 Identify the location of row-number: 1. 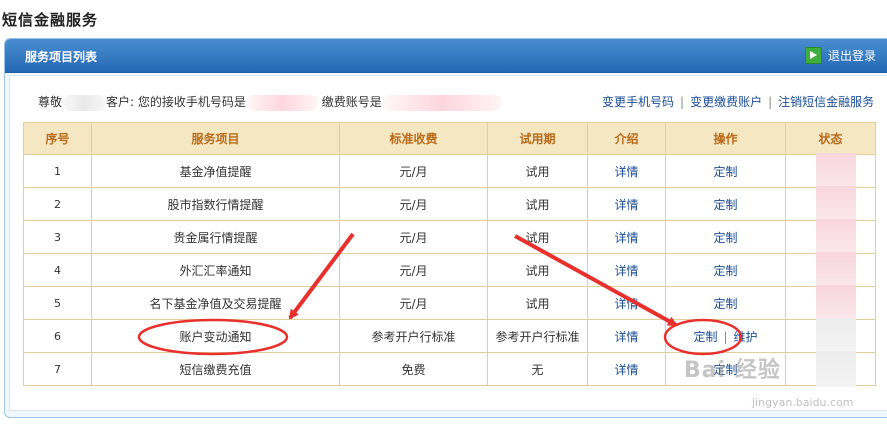
(57, 171).